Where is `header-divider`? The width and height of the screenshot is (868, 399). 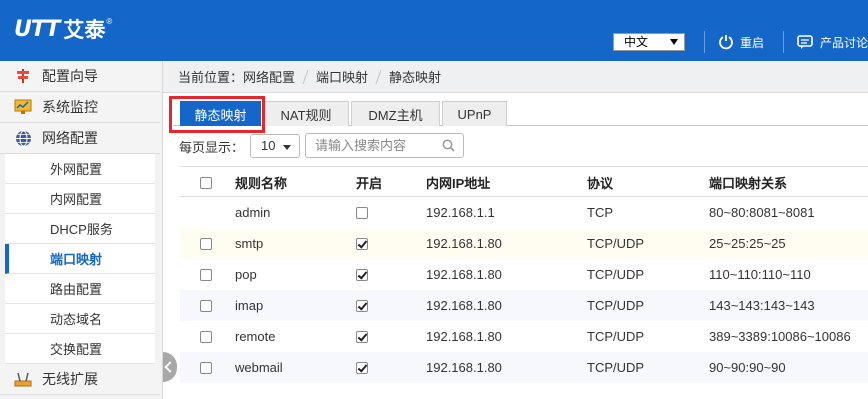
header-divider is located at coordinates (704, 42).